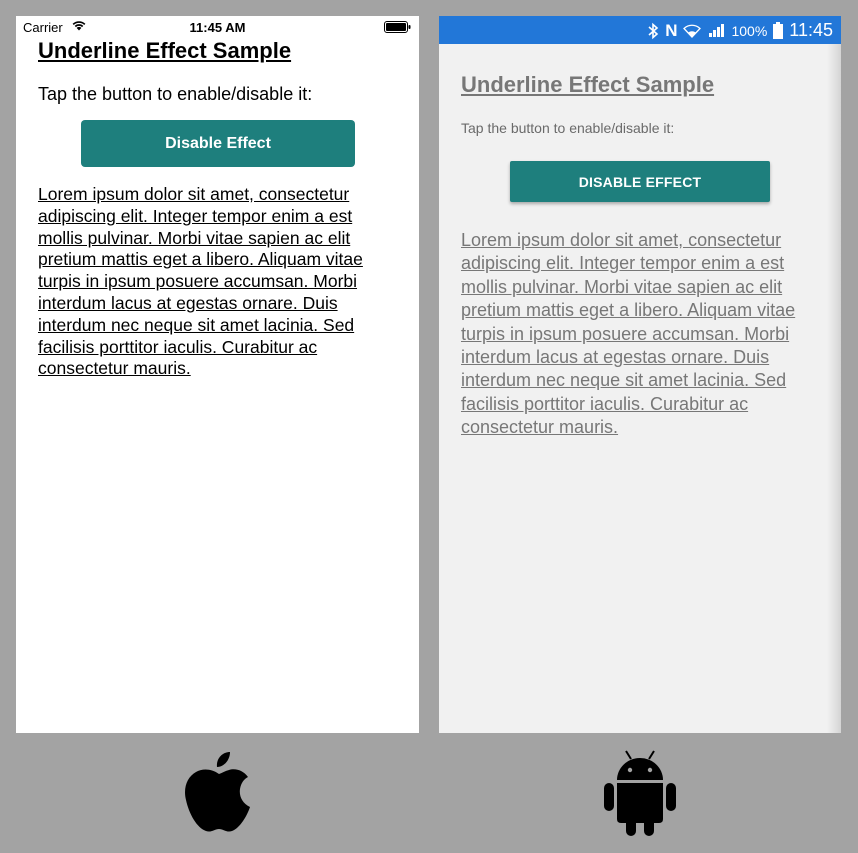 This screenshot has width=858, height=853. What do you see at coordinates (834, 388) in the screenshot?
I see `edge-shadow` at bounding box center [834, 388].